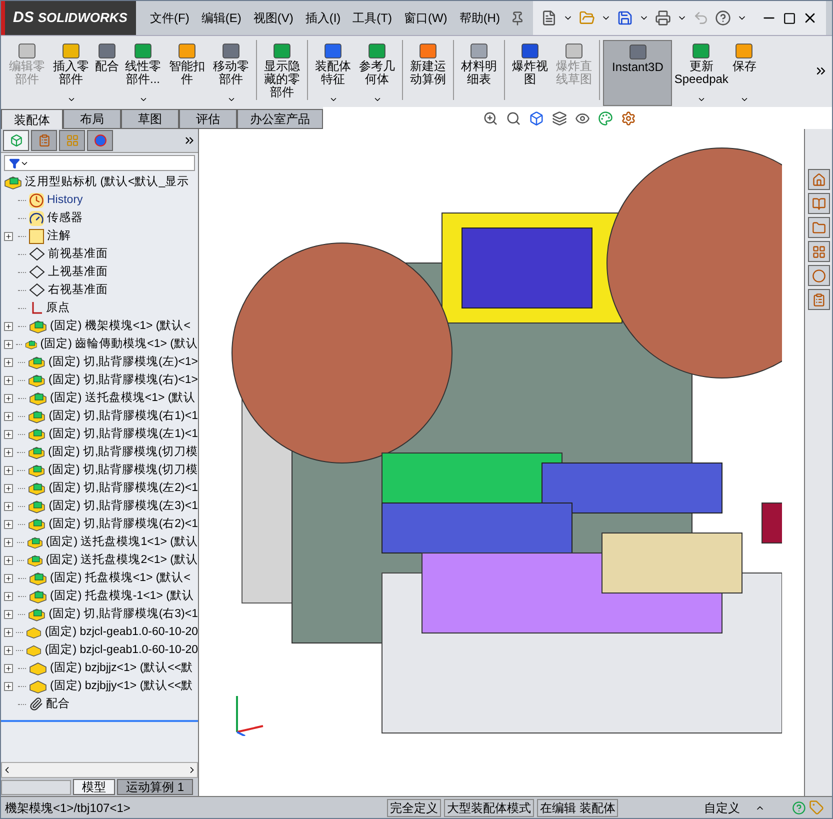 This screenshot has width=833, height=819. What do you see at coordinates (187, 73) in the screenshot?
I see `ribbon-button: 智能扣件` at bounding box center [187, 73].